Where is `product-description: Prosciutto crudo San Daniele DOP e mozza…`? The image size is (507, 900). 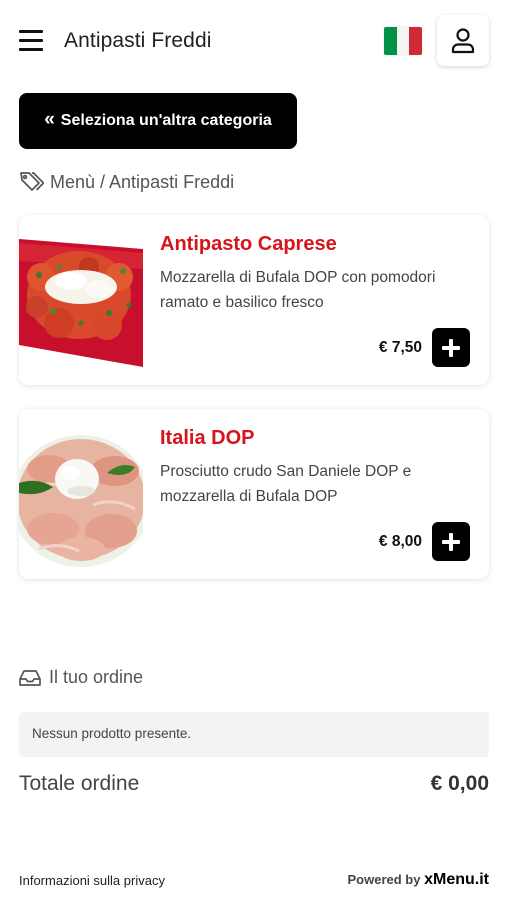
product-description: Prosciutto crudo San Daniele DOP e mozza… is located at coordinates (286, 484).